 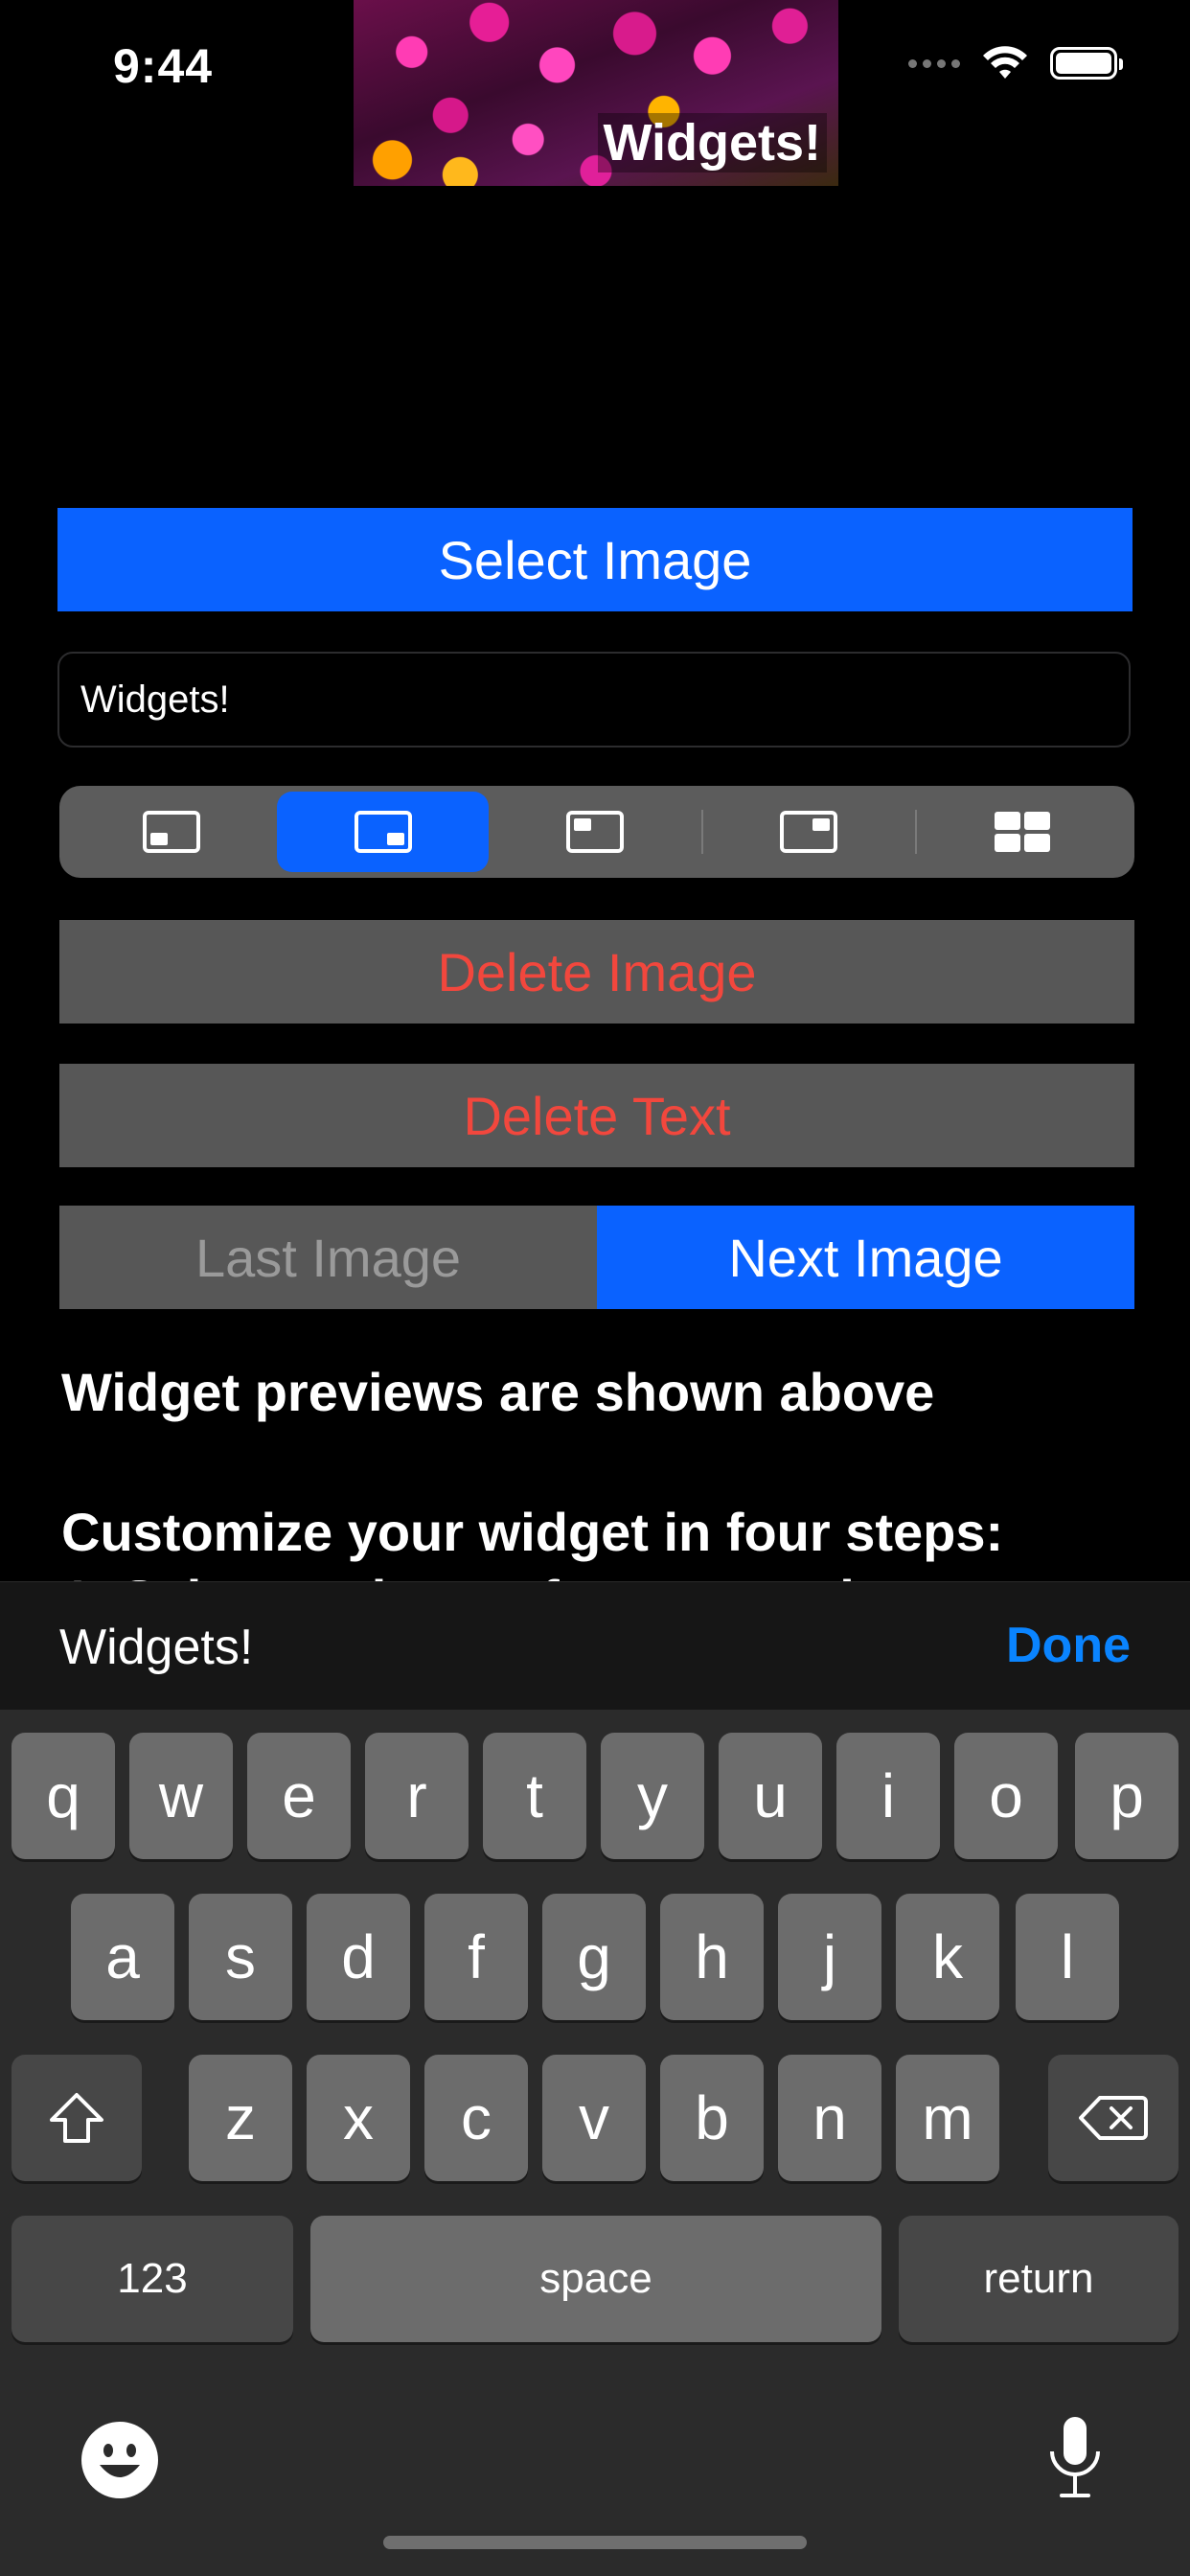 I want to click on emoji-icon, so click(x=120, y=2460).